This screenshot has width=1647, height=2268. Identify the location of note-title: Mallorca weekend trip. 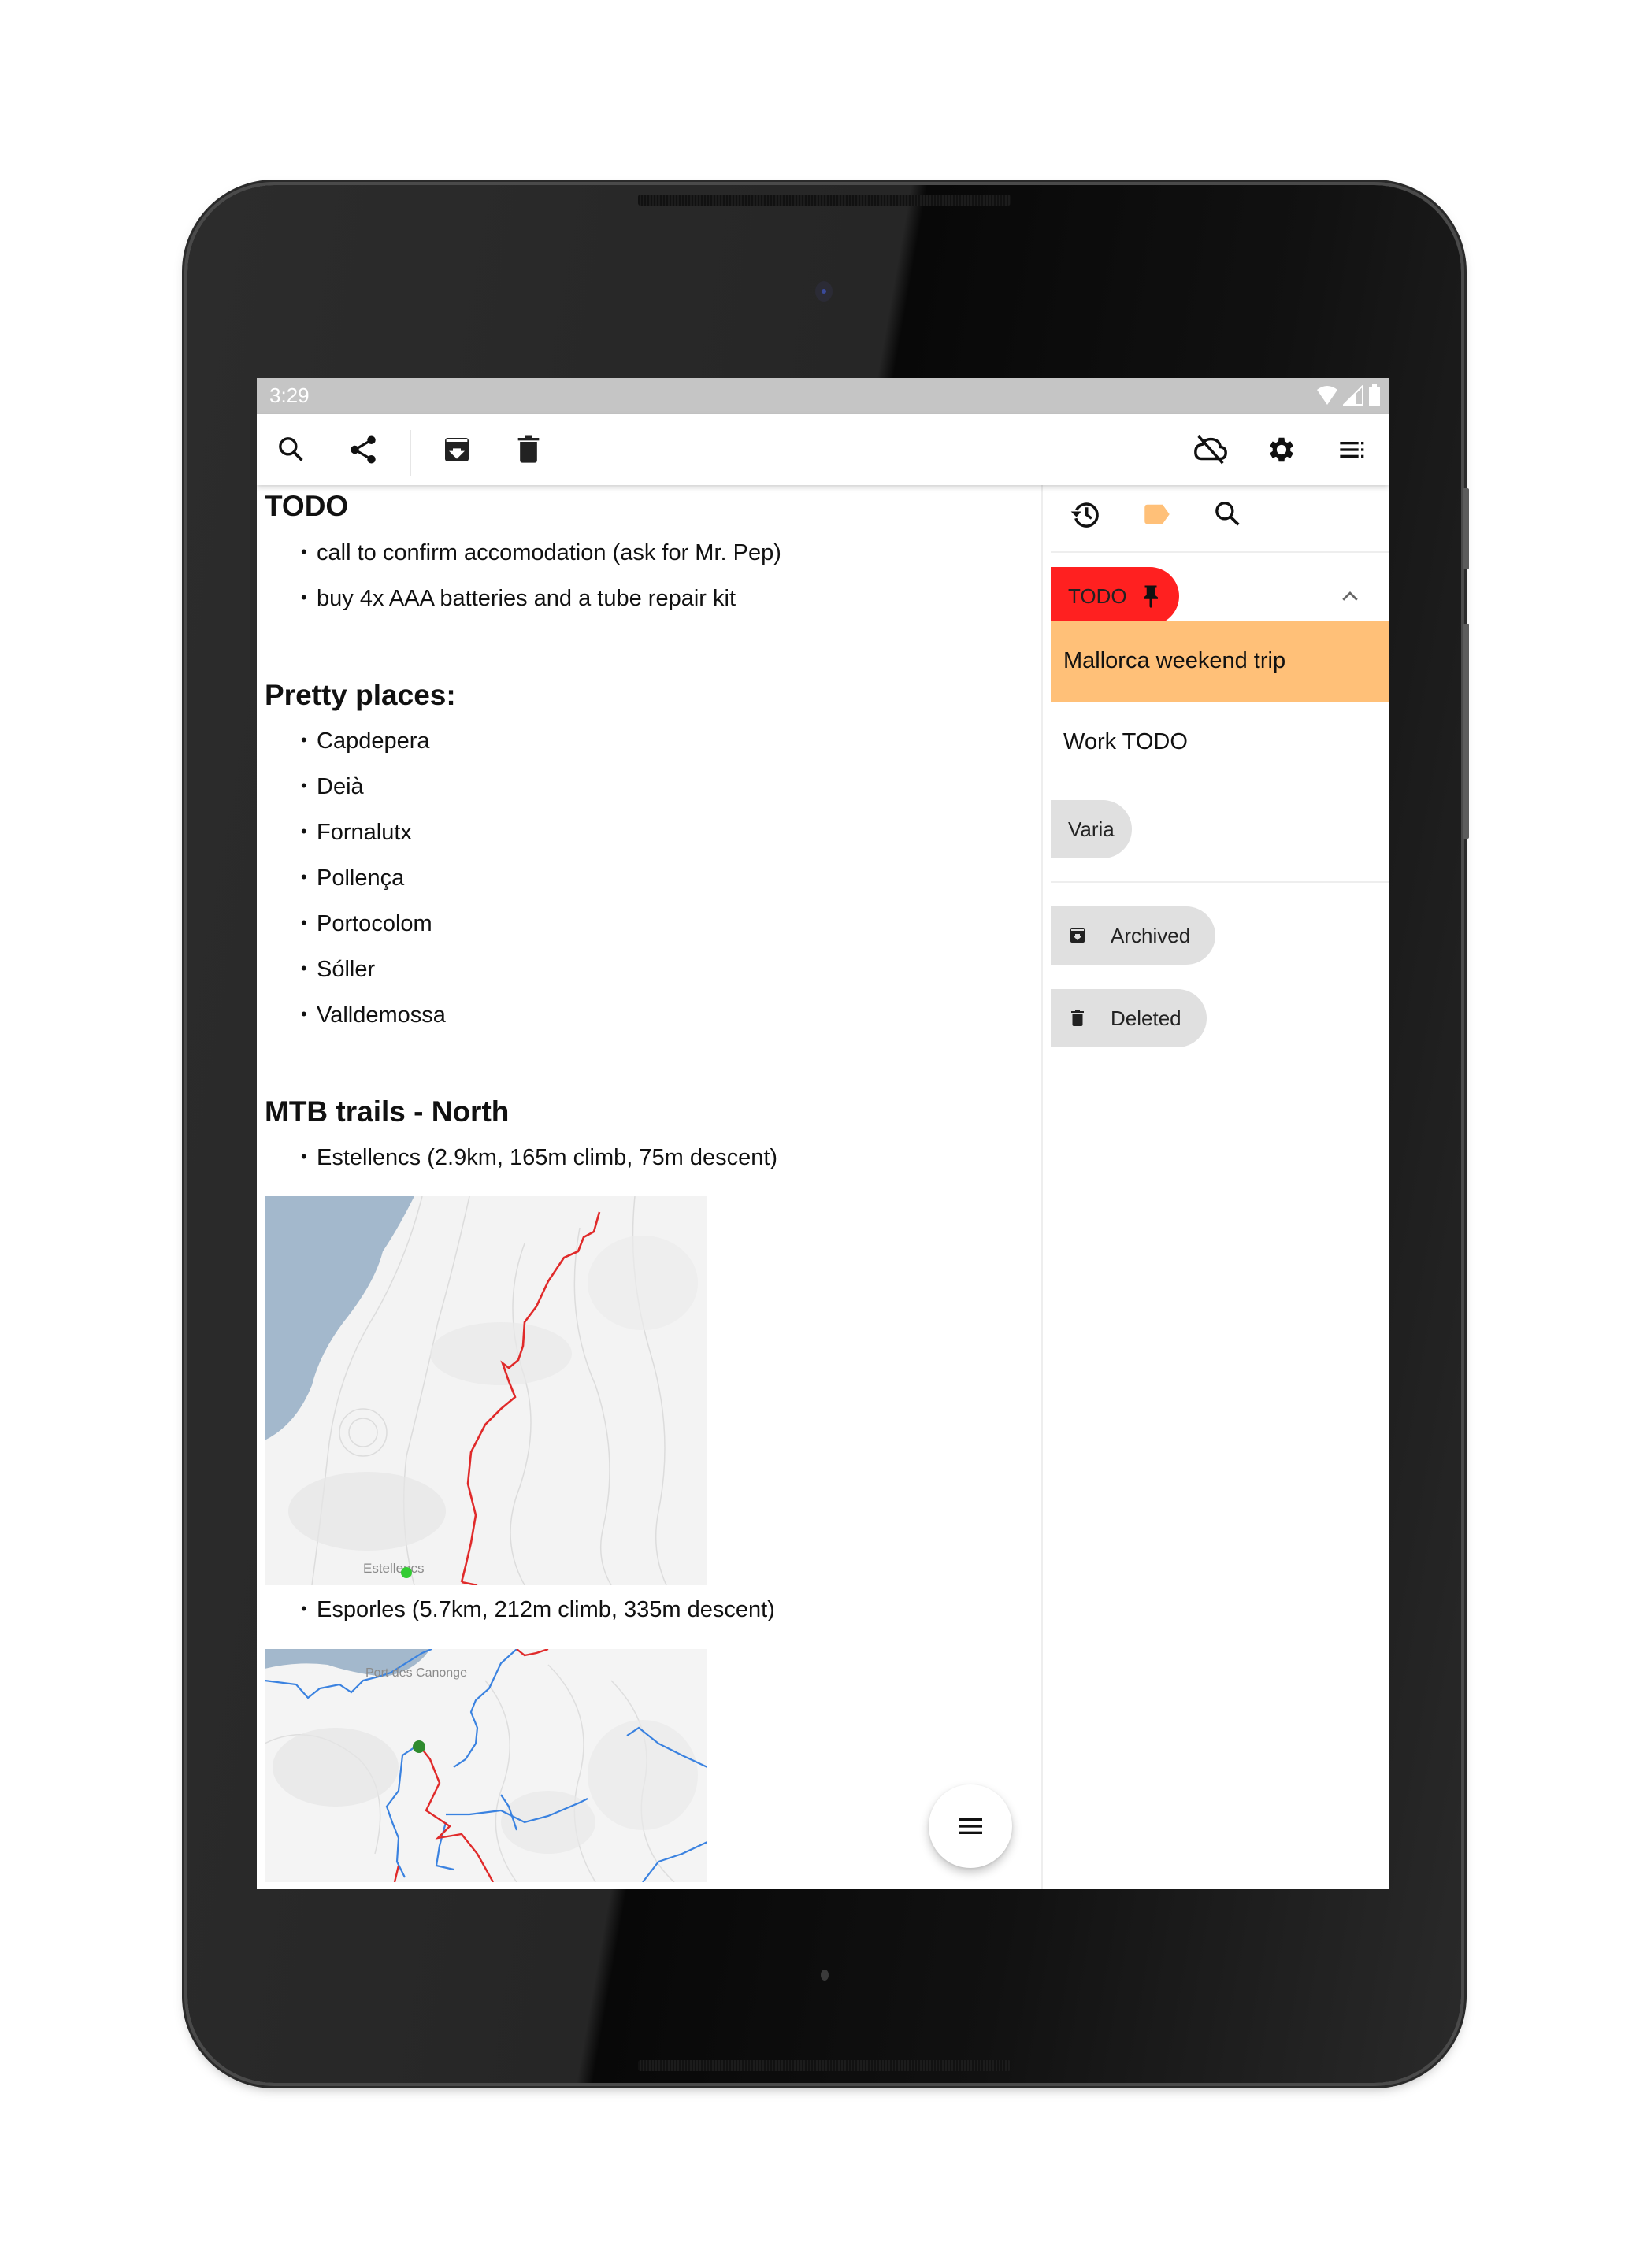
(1174, 660).